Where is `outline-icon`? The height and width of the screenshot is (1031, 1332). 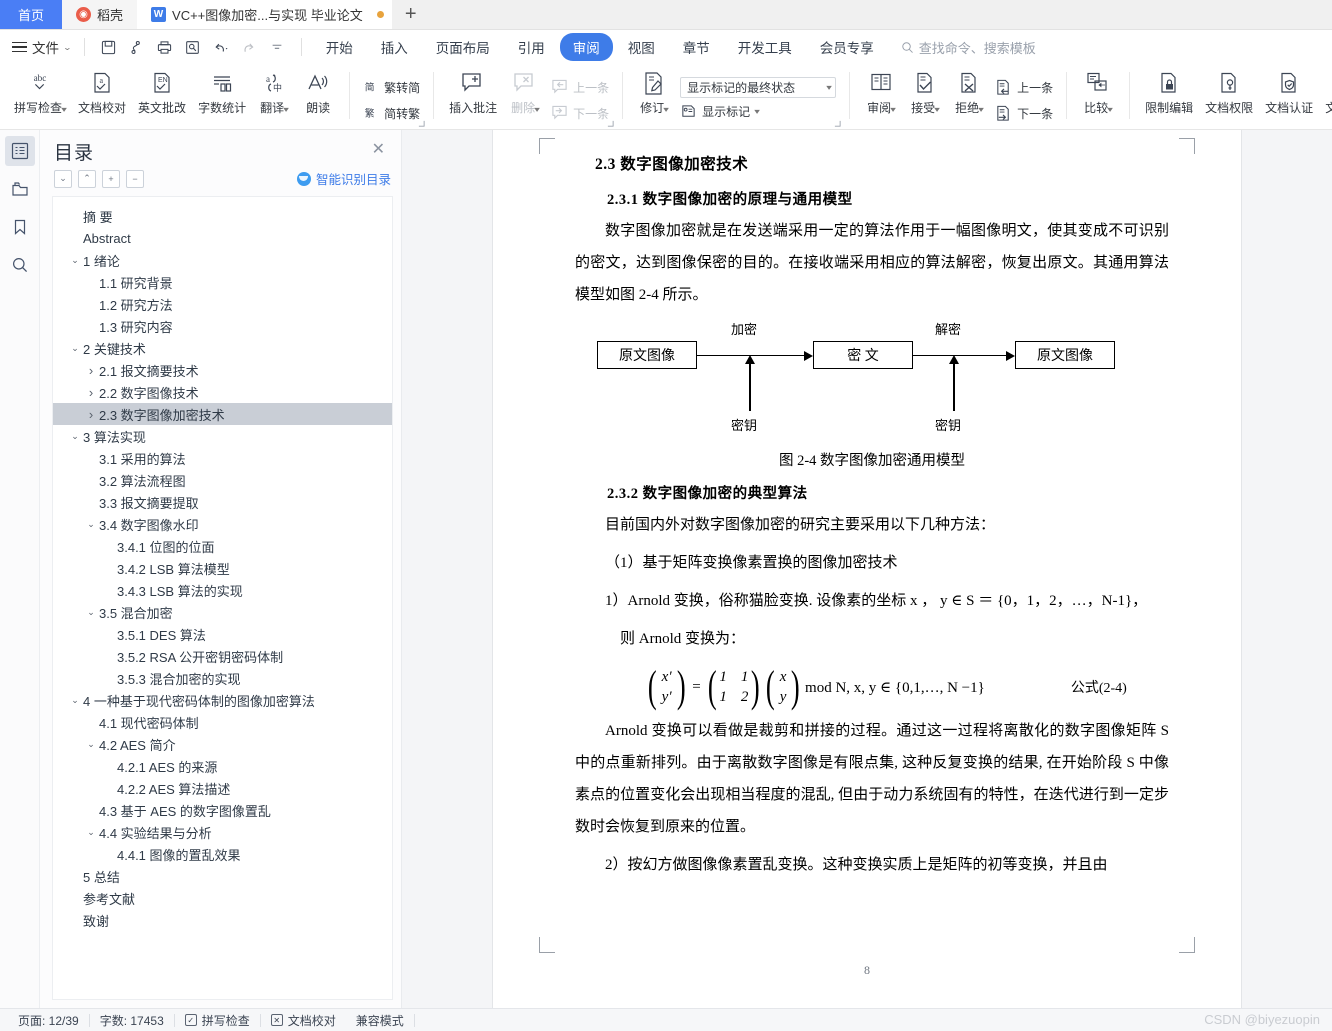 outline-icon is located at coordinates (19, 151).